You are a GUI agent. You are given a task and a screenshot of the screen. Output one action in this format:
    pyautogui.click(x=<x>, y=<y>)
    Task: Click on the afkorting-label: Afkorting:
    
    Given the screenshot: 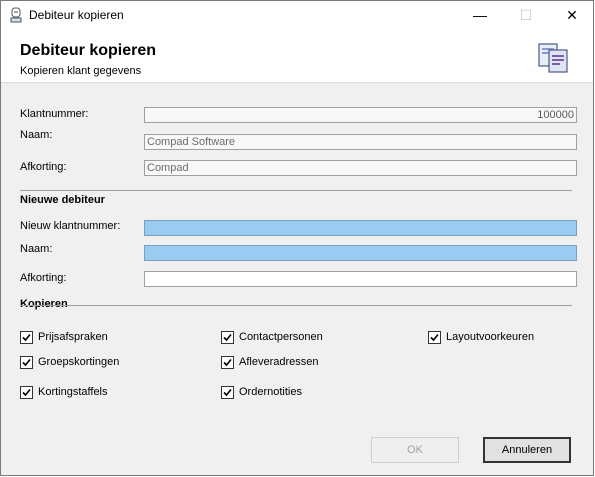 What is the action you would take?
    pyautogui.click(x=43, y=167)
    